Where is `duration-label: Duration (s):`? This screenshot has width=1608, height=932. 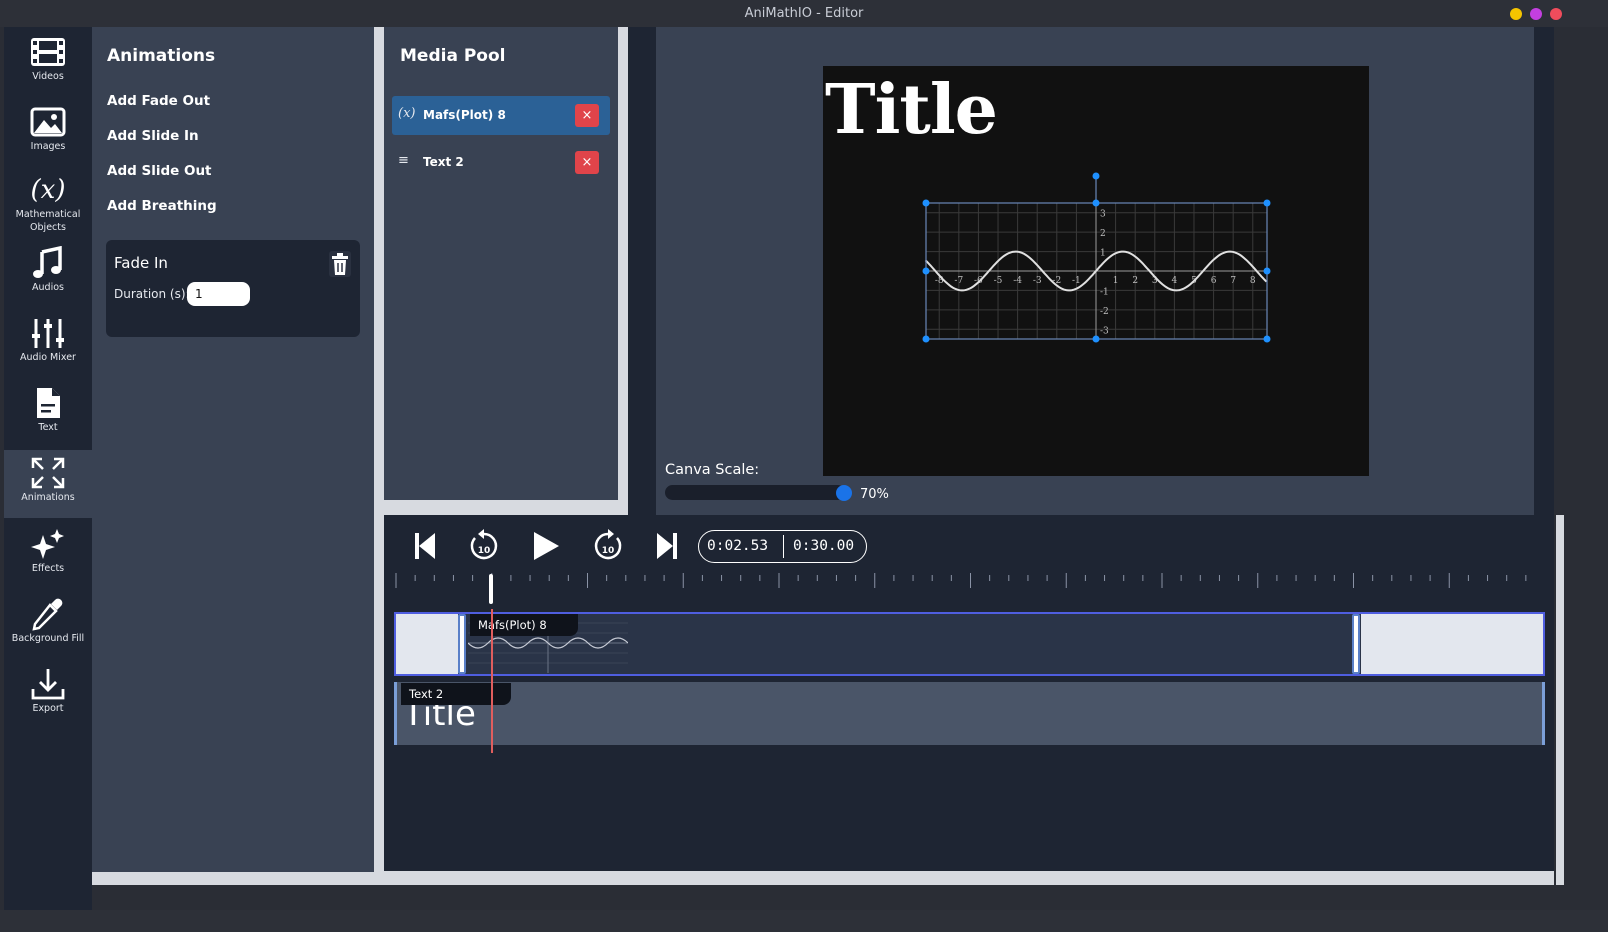
duration-label: Duration (s): is located at coordinates (152, 294).